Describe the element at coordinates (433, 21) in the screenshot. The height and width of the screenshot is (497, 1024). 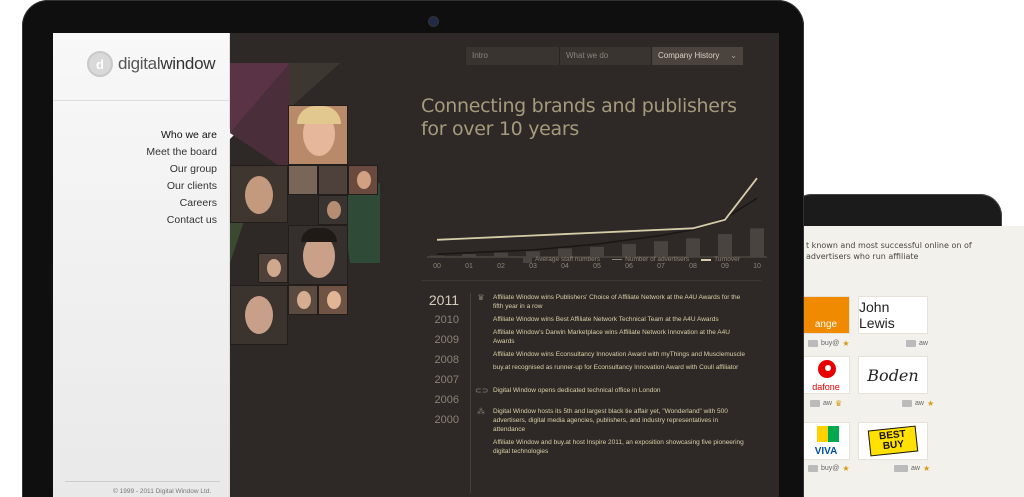
I see `camera-icon` at that location.